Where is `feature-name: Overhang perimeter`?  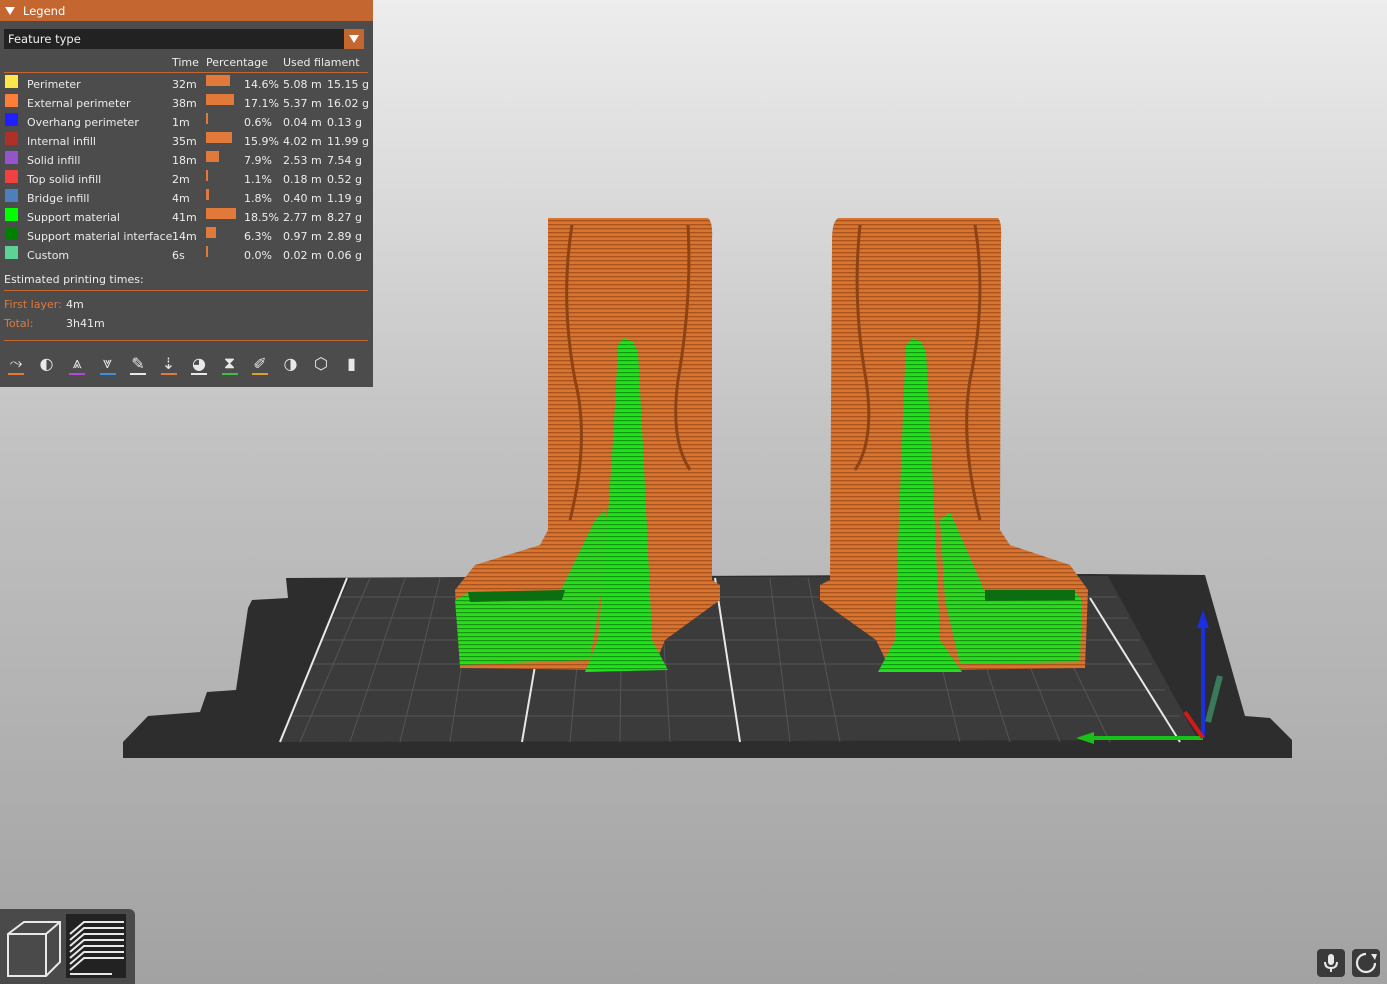 feature-name: Overhang perimeter is located at coordinates (83, 122).